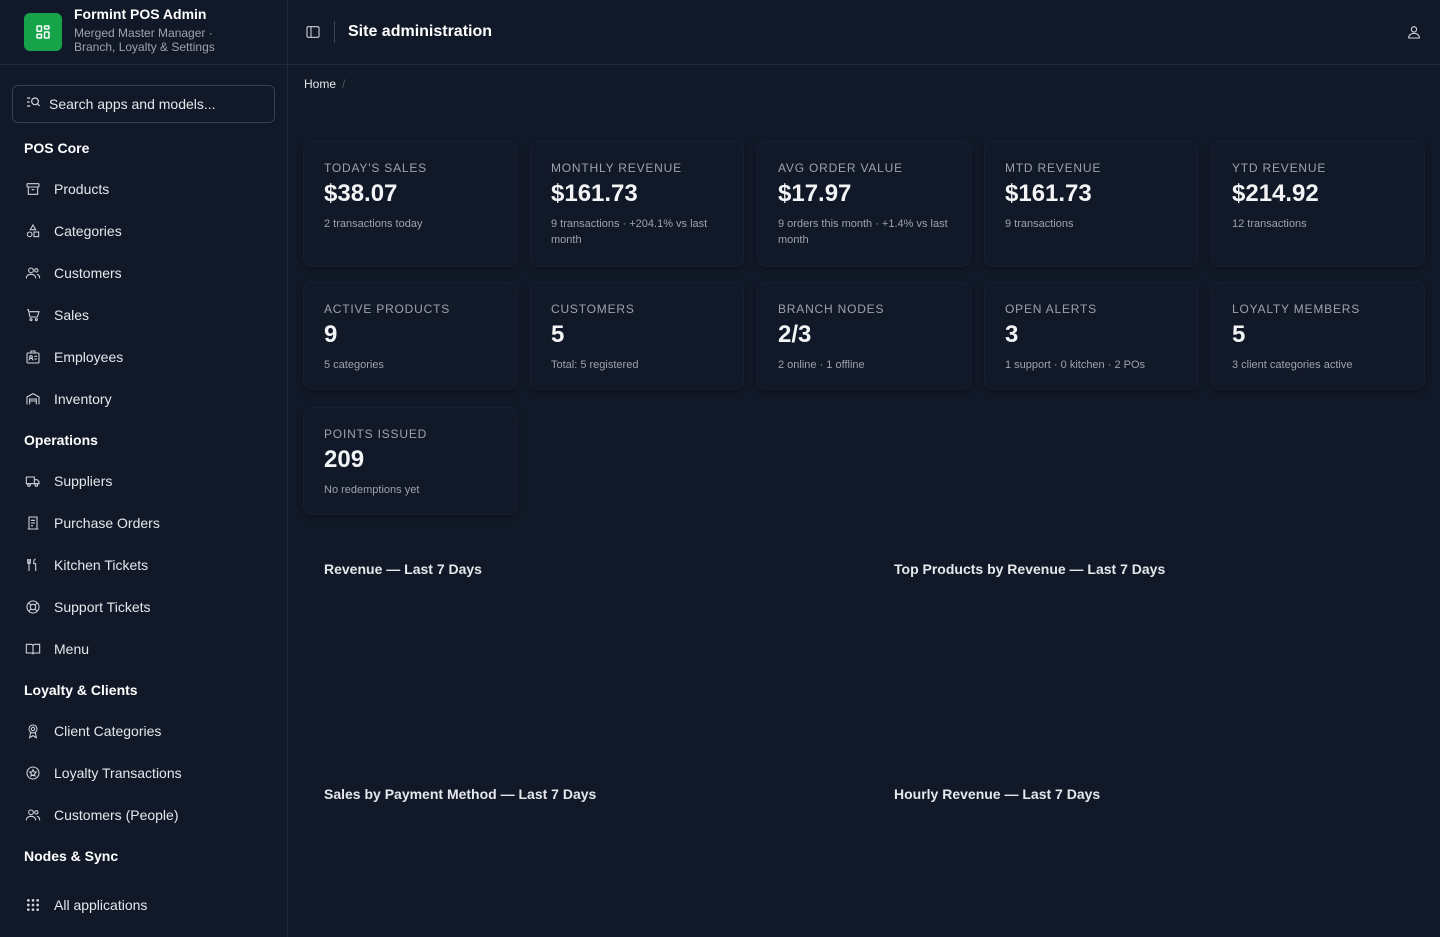 The image size is (1440, 937). What do you see at coordinates (331, 334) in the screenshot?
I see `stat-value: 9` at bounding box center [331, 334].